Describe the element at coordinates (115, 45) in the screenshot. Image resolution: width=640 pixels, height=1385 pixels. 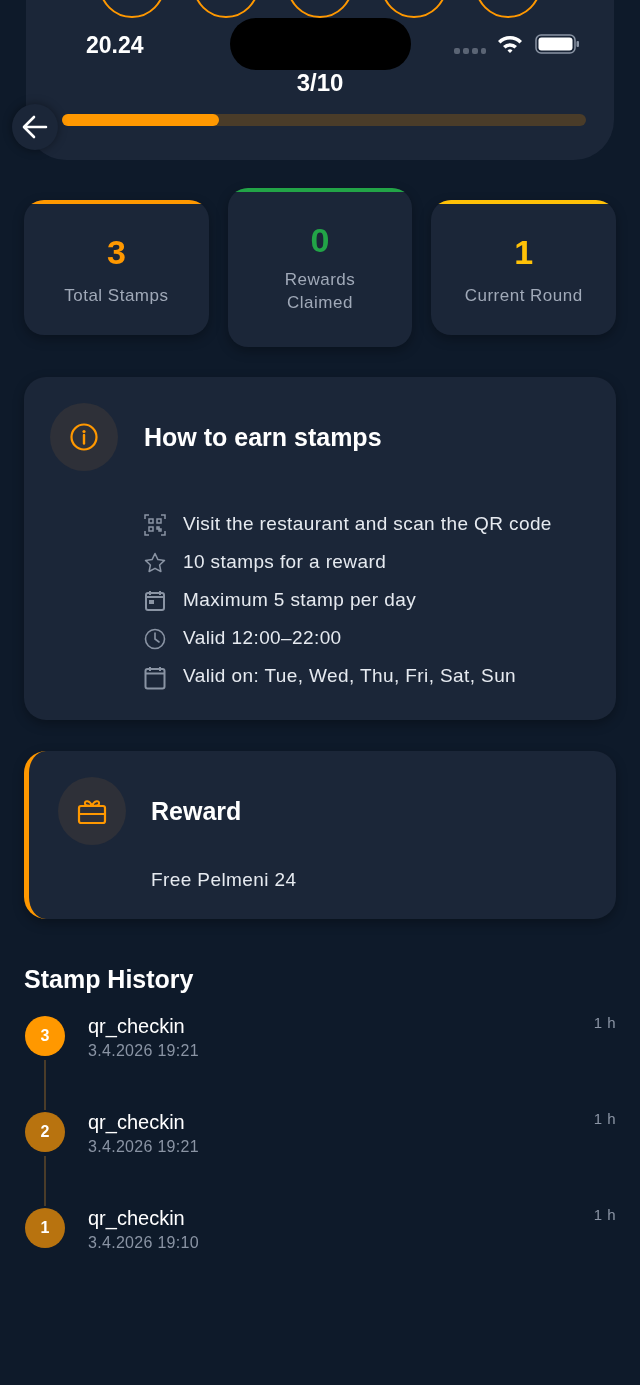
I see `status-time: 20.24` at that location.